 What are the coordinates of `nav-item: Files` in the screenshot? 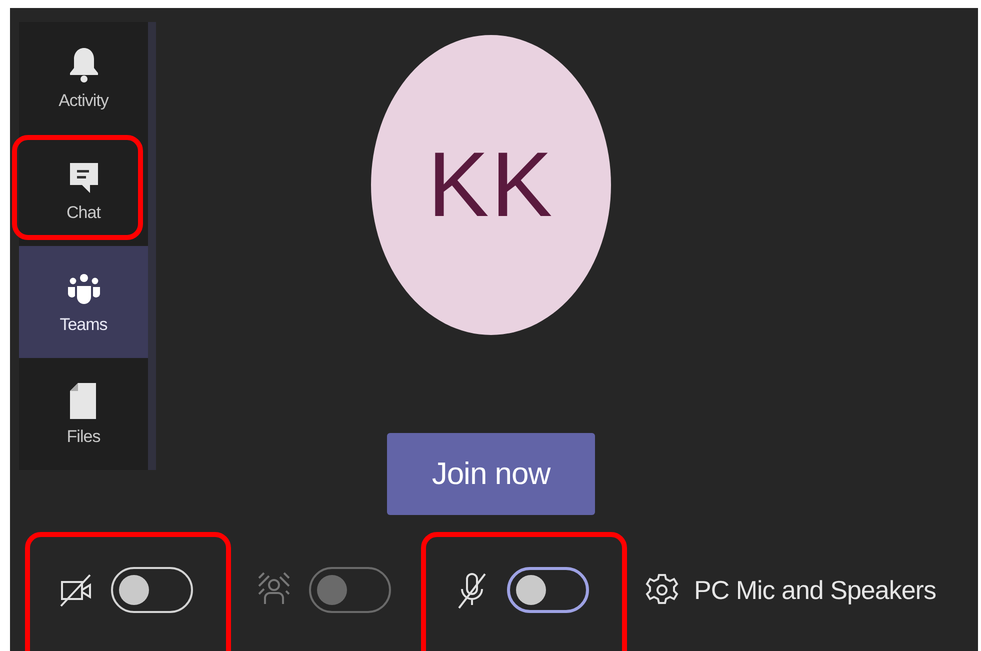 It's located at (83, 414).